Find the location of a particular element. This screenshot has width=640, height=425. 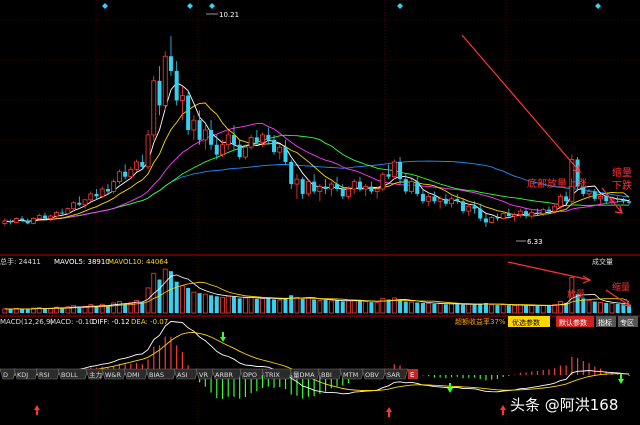

indicator-tab-label: D is located at coordinates (5, 375).